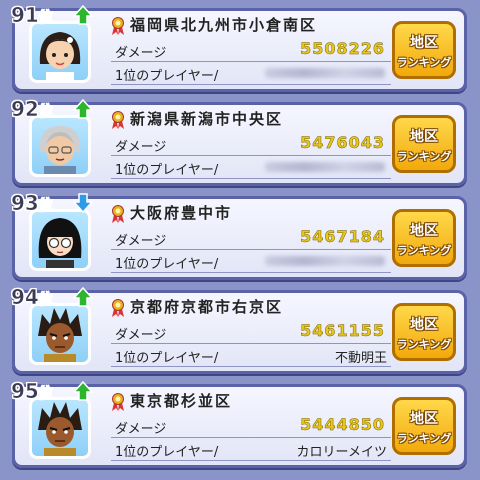  Describe the element at coordinates (32, 109) in the screenshot. I see `rank-number: 92位` at that location.